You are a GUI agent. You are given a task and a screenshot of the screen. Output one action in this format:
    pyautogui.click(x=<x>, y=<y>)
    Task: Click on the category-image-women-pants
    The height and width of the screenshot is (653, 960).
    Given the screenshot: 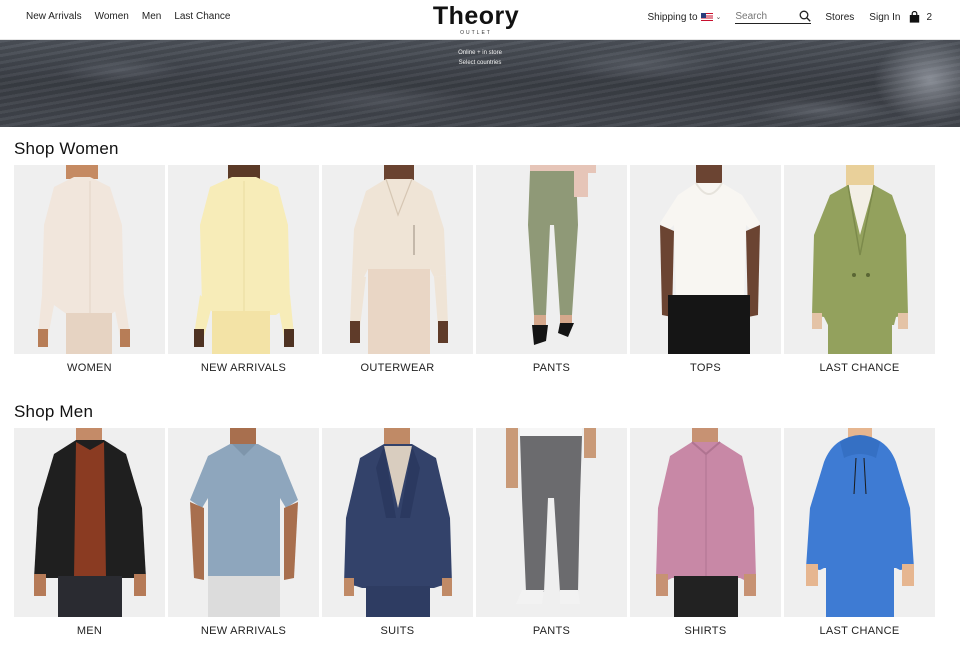 What is the action you would take?
    pyautogui.click(x=551, y=259)
    